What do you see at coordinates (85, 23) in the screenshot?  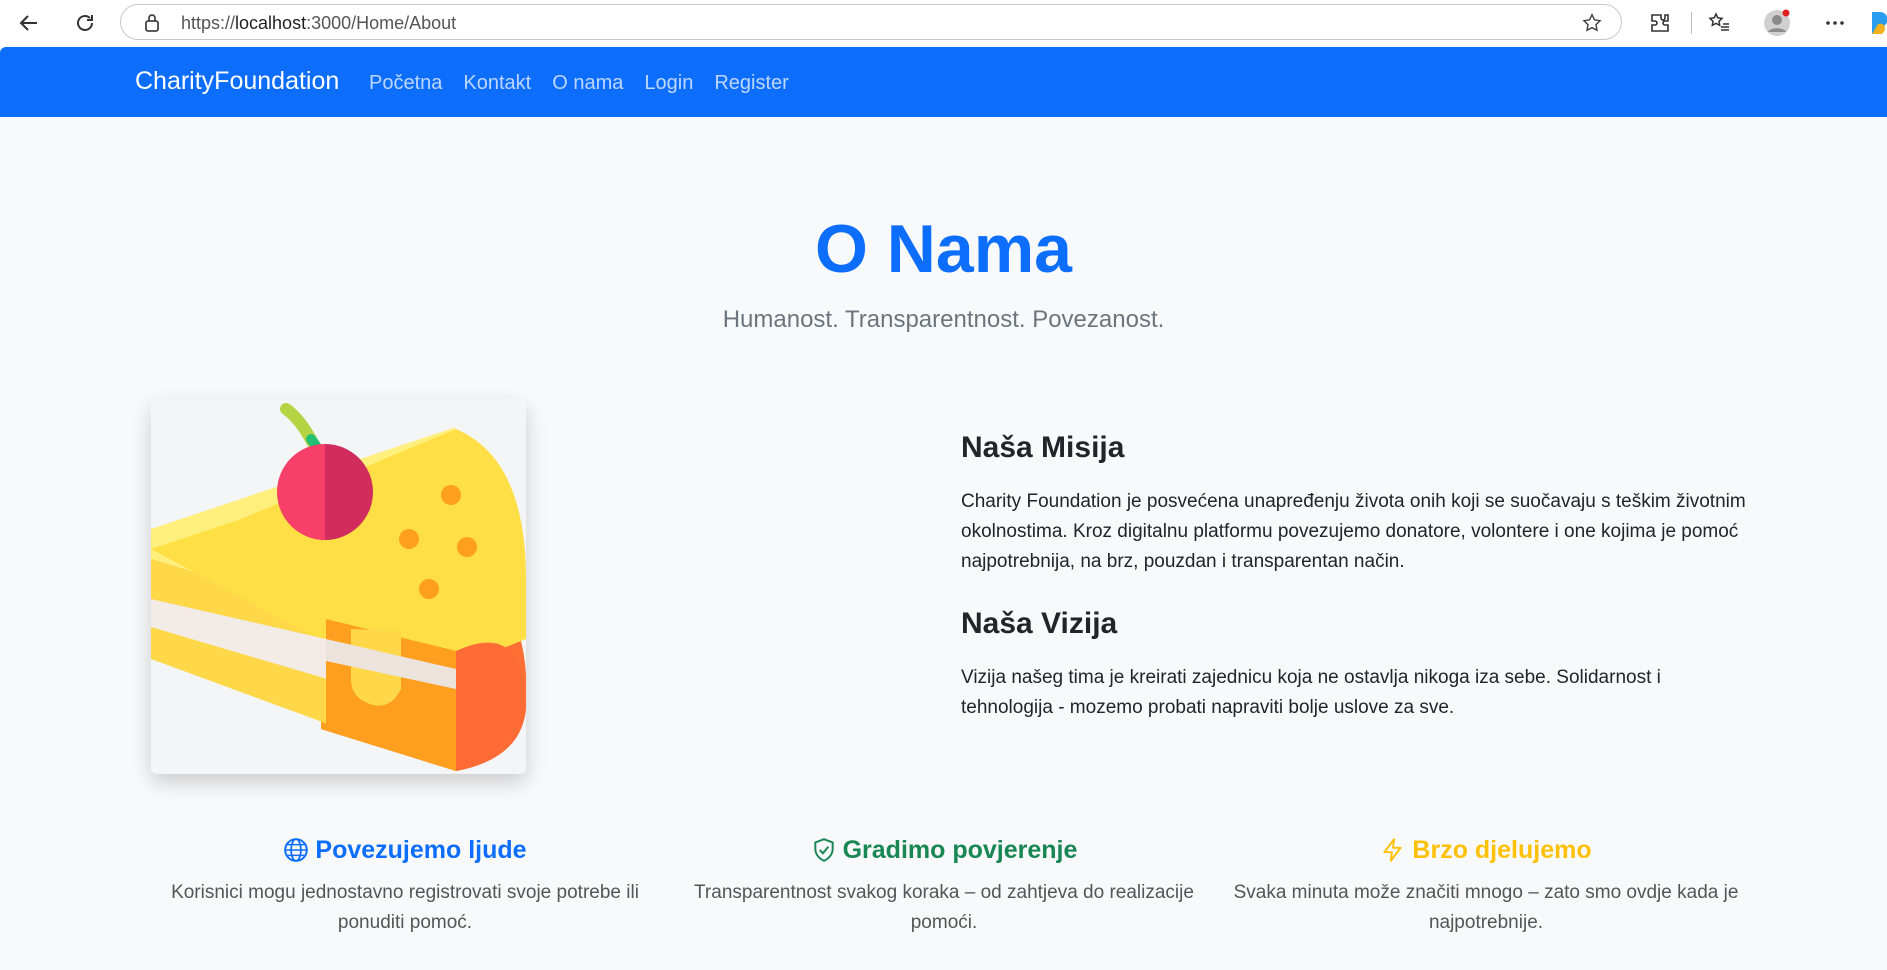 I see `reload-icon` at bounding box center [85, 23].